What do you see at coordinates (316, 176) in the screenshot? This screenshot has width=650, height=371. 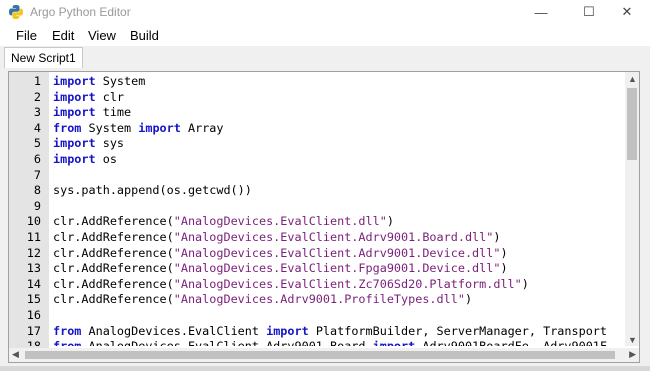 I see `code-line: 7` at bounding box center [316, 176].